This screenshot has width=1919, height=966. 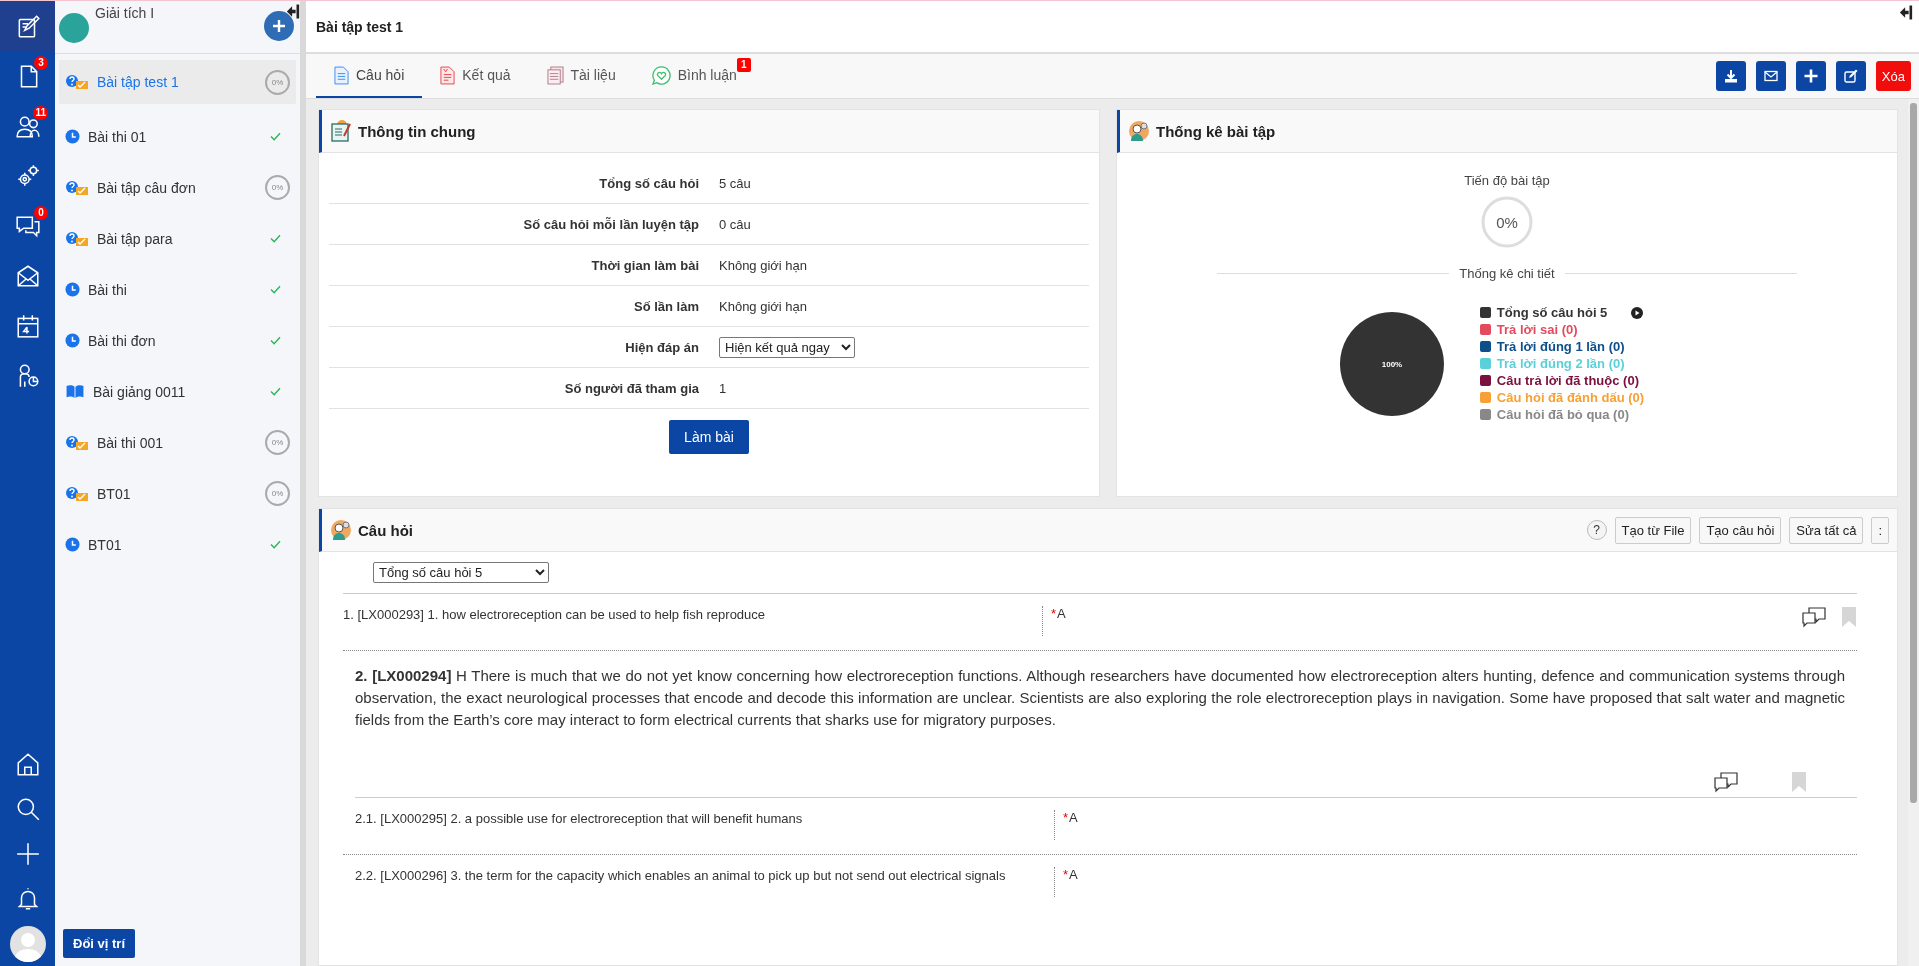 What do you see at coordinates (1100, 698) in the screenshot?
I see `passage-text: 2. [LX000294] H There is much that we do not yet know concerning how electroreception functions. Although researchers have documented how electroreception alters hunting, defence and communication systems through observation, the exact neurological processes that encode and decode this information are unclear. Scientists are also exploring the role electroreception plays in navigation. Some have proposed that salt water and magnetic fields from the Earth’s core may interact to form electrical currents that sharks use for migratory purposes.` at bounding box center [1100, 698].